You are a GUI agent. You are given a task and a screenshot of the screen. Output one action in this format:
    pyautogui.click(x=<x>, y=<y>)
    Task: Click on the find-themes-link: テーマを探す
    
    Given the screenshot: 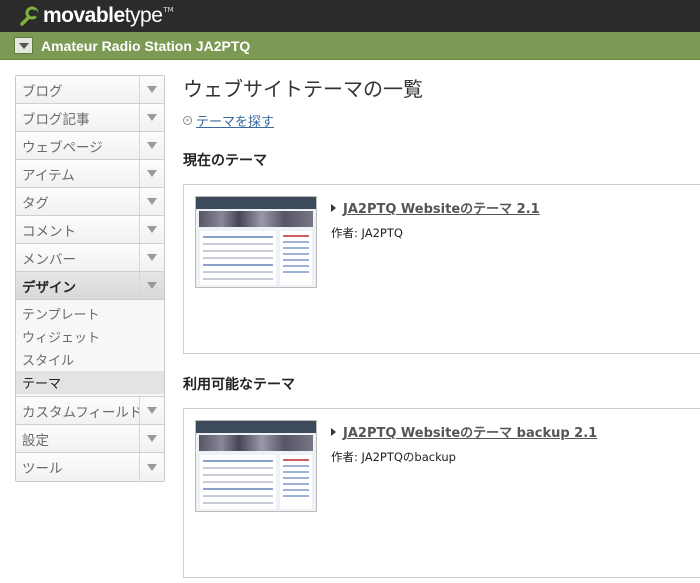 What is the action you would take?
    pyautogui.click(x=235, y=120)
    